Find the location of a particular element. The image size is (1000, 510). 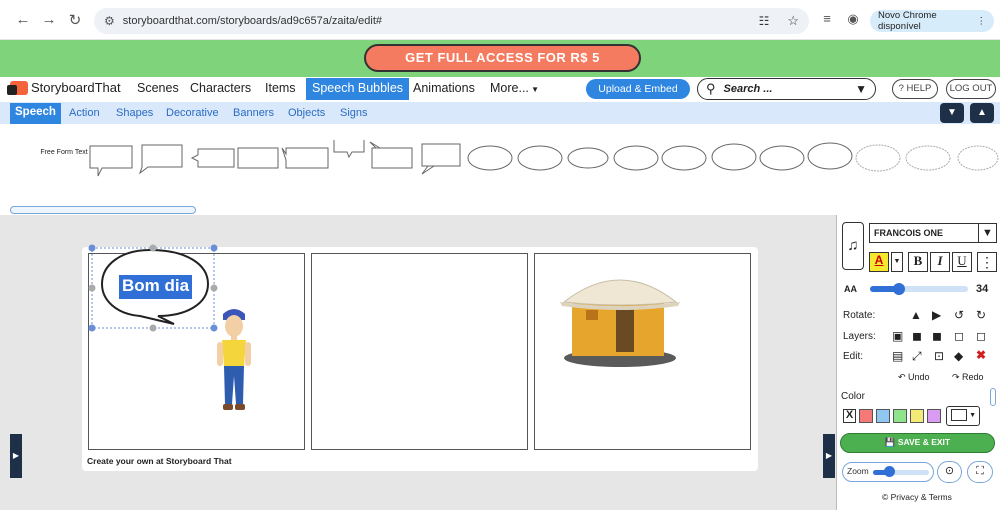

crop-icon: ⊡ is located at coordinates (939, 356).